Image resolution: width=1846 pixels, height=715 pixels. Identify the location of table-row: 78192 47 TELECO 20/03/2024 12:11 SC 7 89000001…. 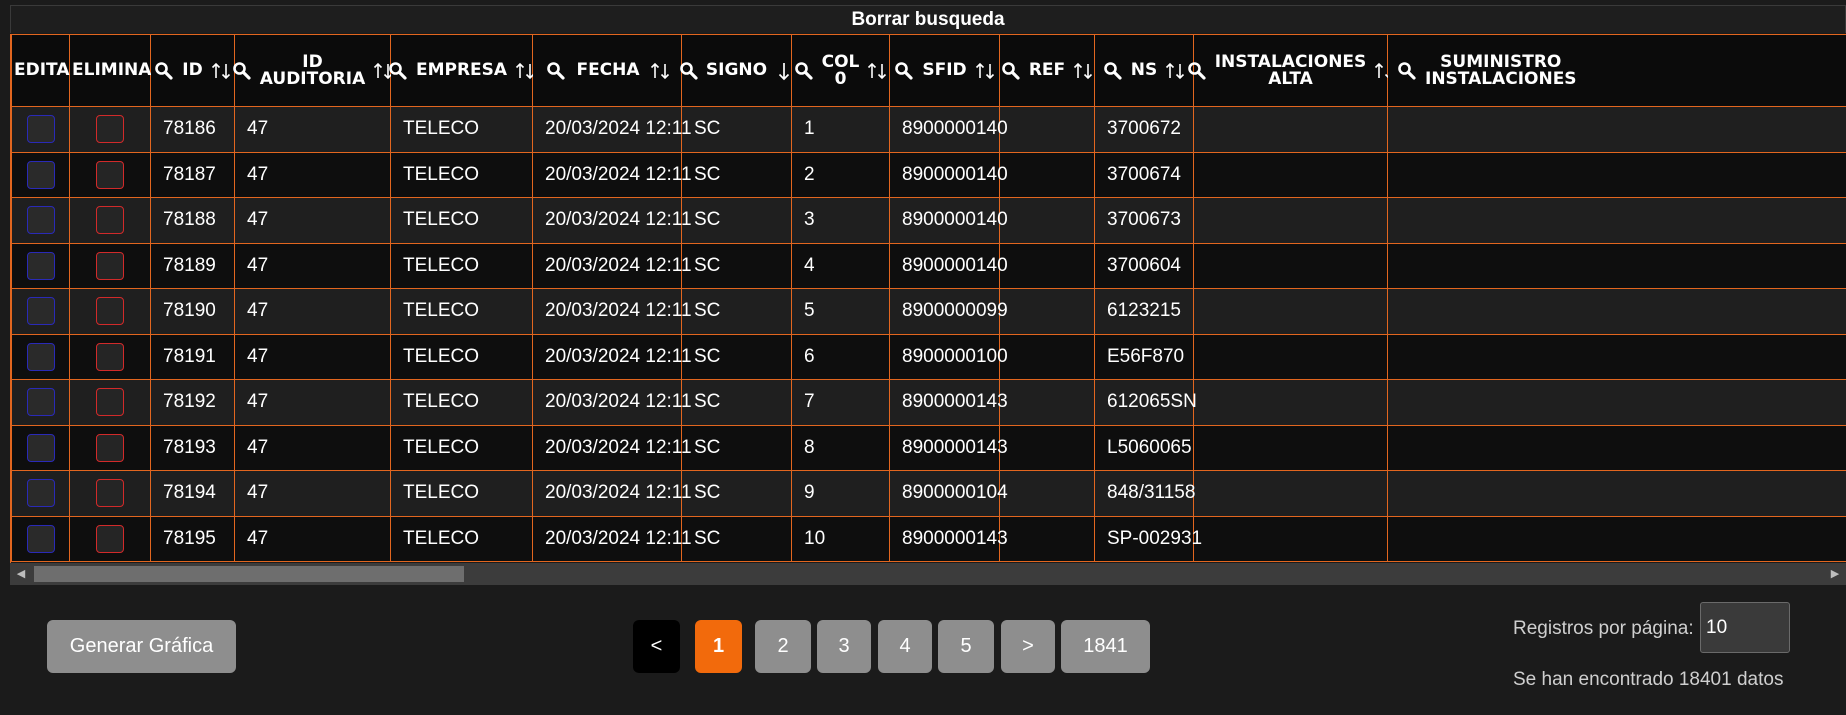
(928, 402).